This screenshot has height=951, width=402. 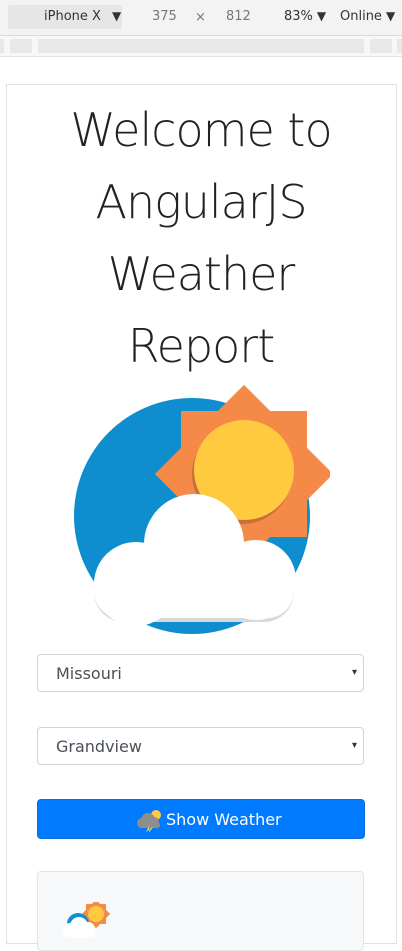 I want to click on storm-cloud-icon, so click(x=149, y=821).